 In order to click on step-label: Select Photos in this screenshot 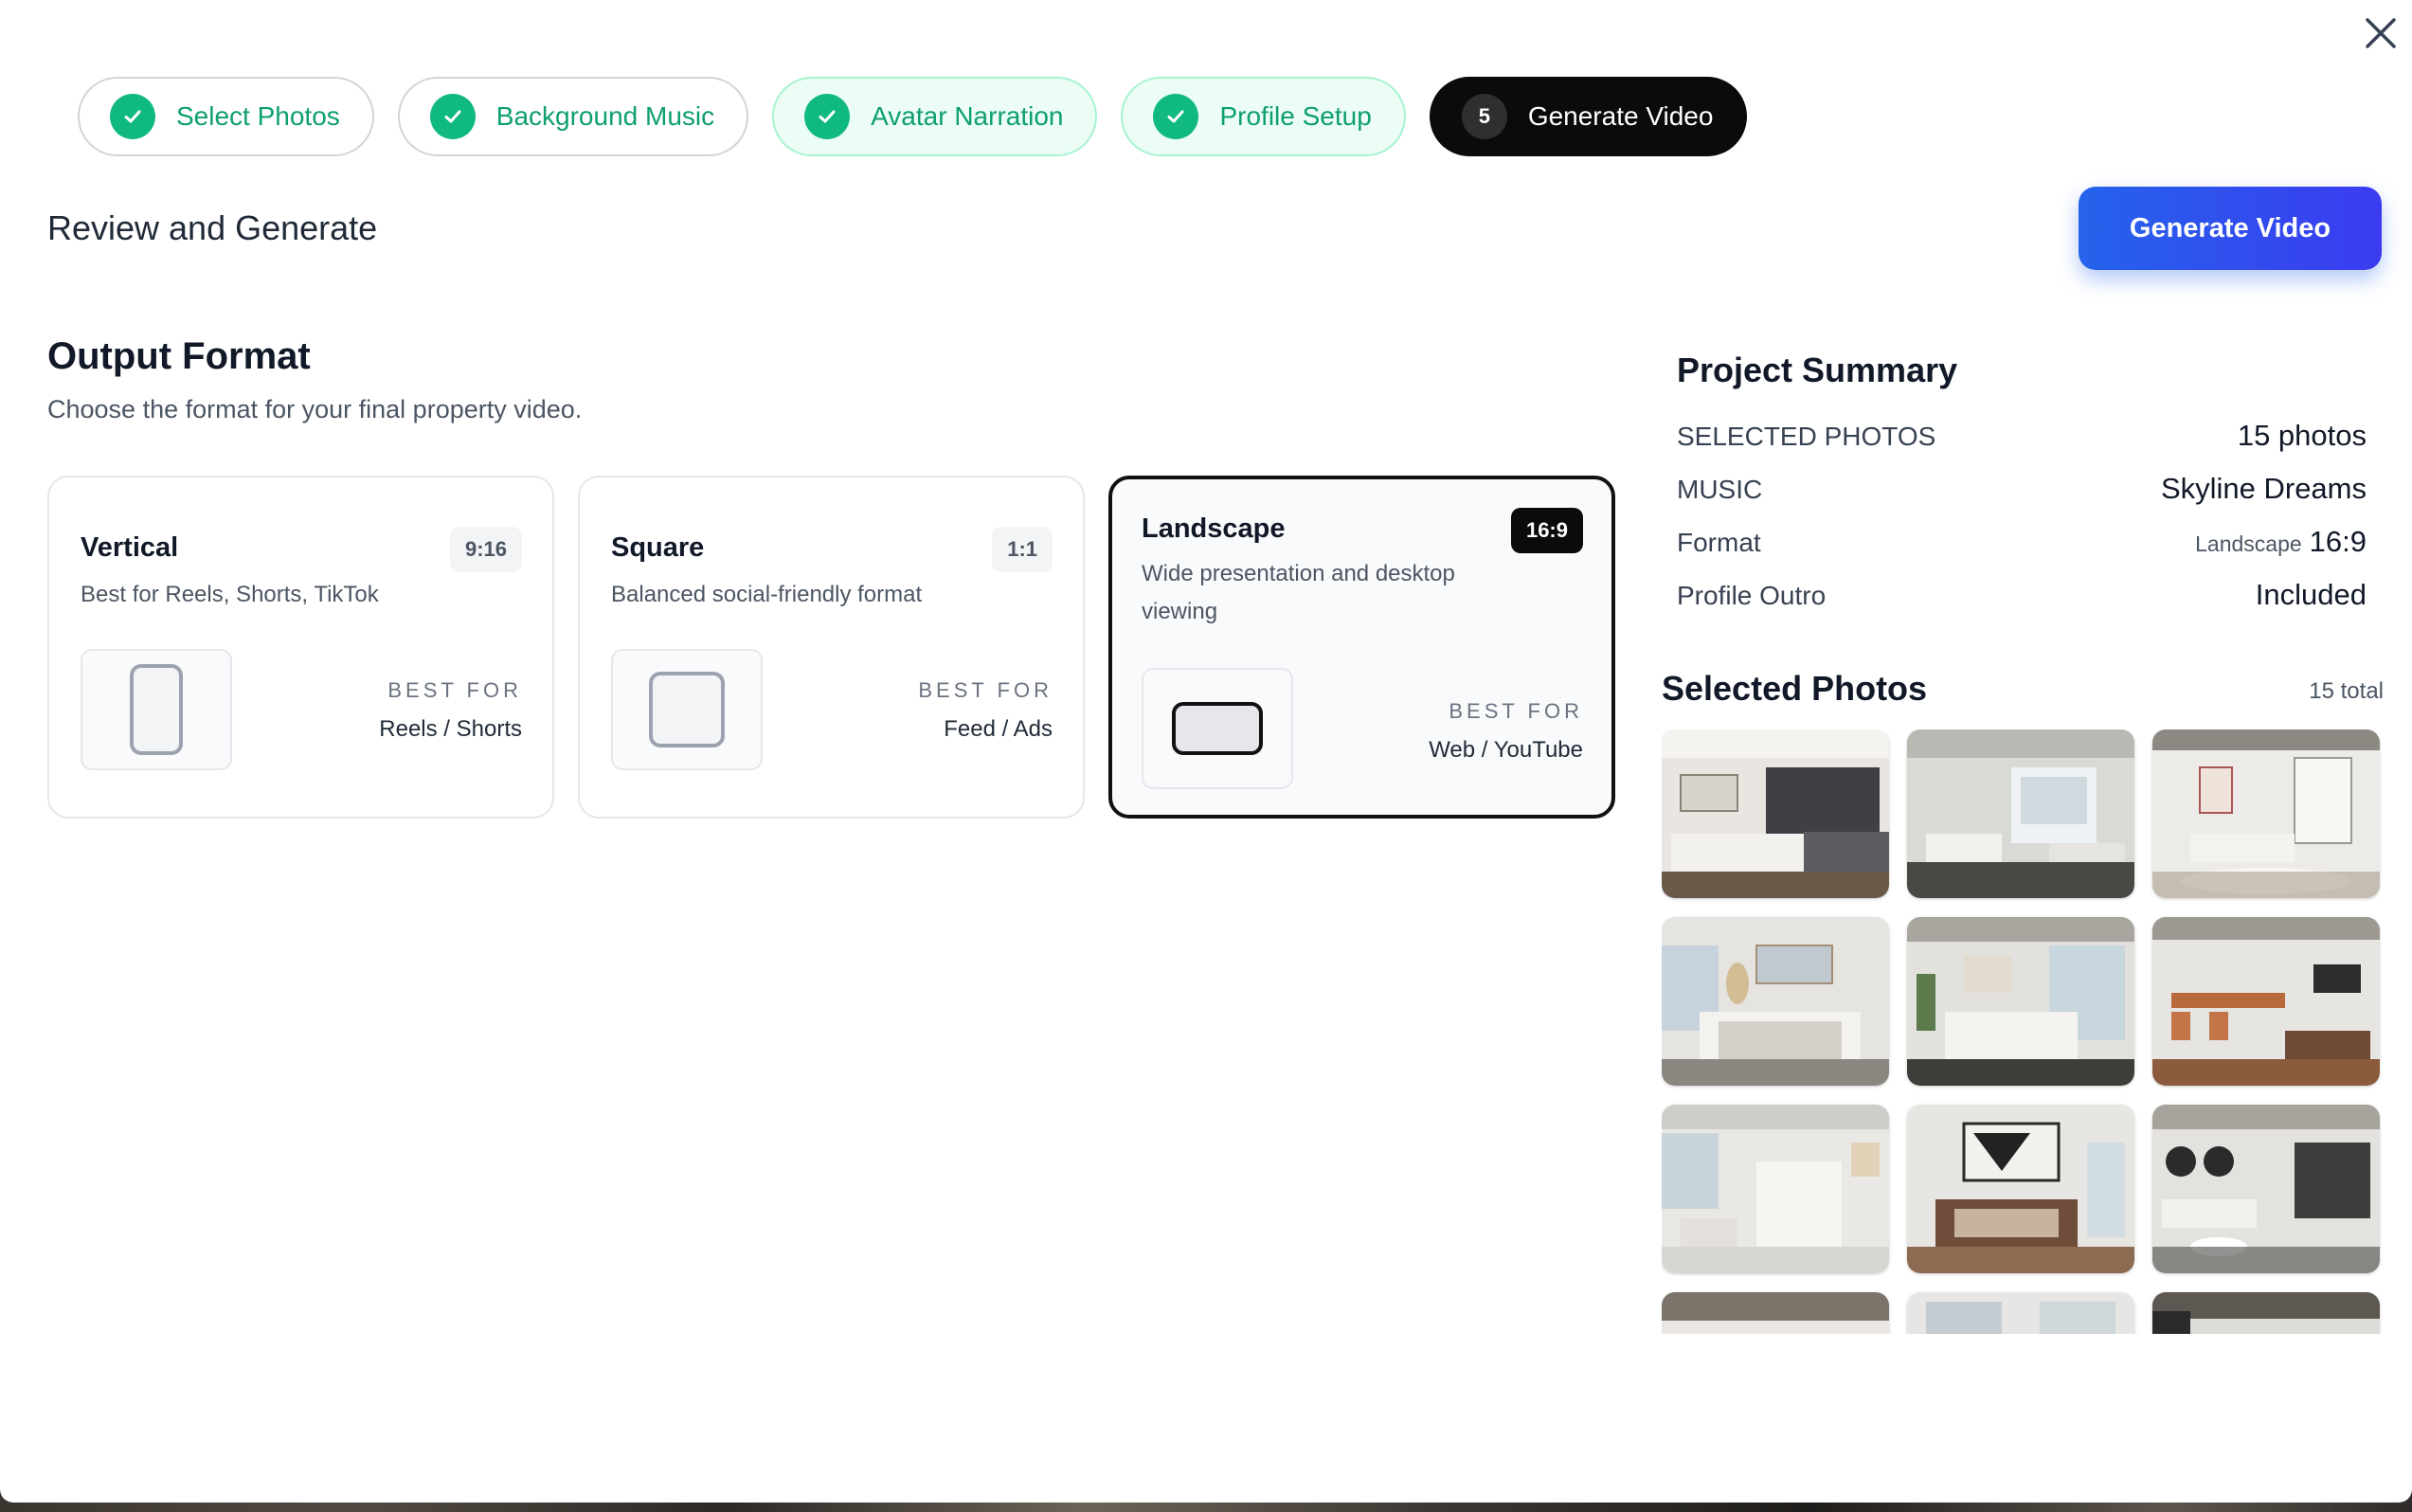, I will do `click(258, 116)`.